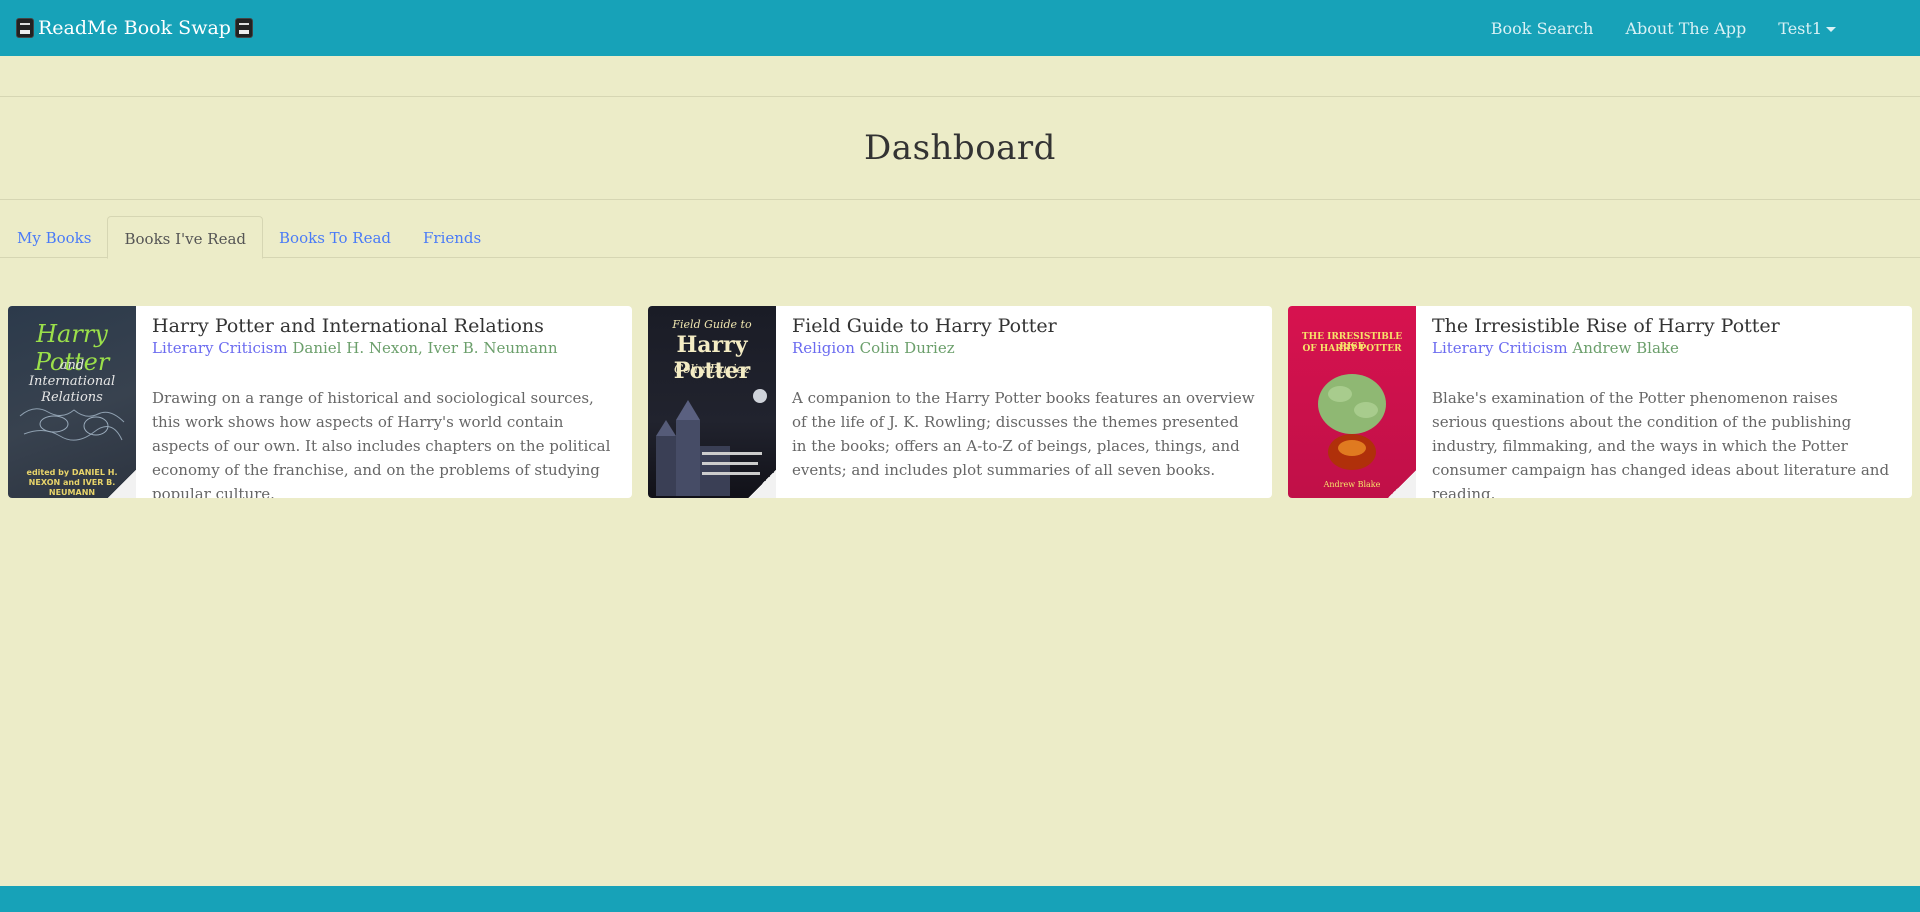  Describe the element at coordinates (425, 348) in the screenshot. I see `book-authors: Daniel H. Nexon, Iver B. Neumann` at that location.